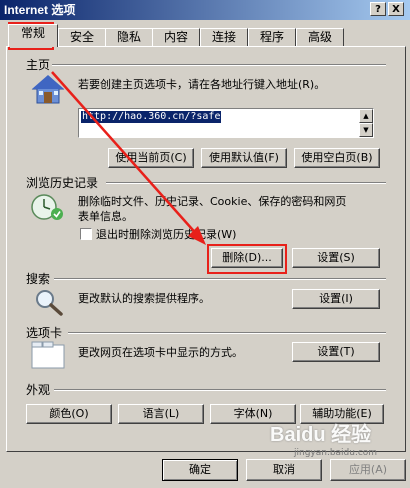  What do you see at coordinates (321, 435) in the screenshot?
I see `baidu-watermark: Baidu 经验` at bounding box center [321, 435].